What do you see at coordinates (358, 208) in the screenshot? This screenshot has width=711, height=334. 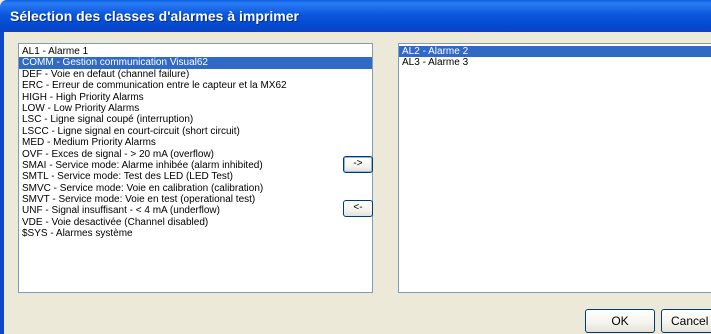 I see `remove-from-selection-button: <-` at bounding box center [358, 208].